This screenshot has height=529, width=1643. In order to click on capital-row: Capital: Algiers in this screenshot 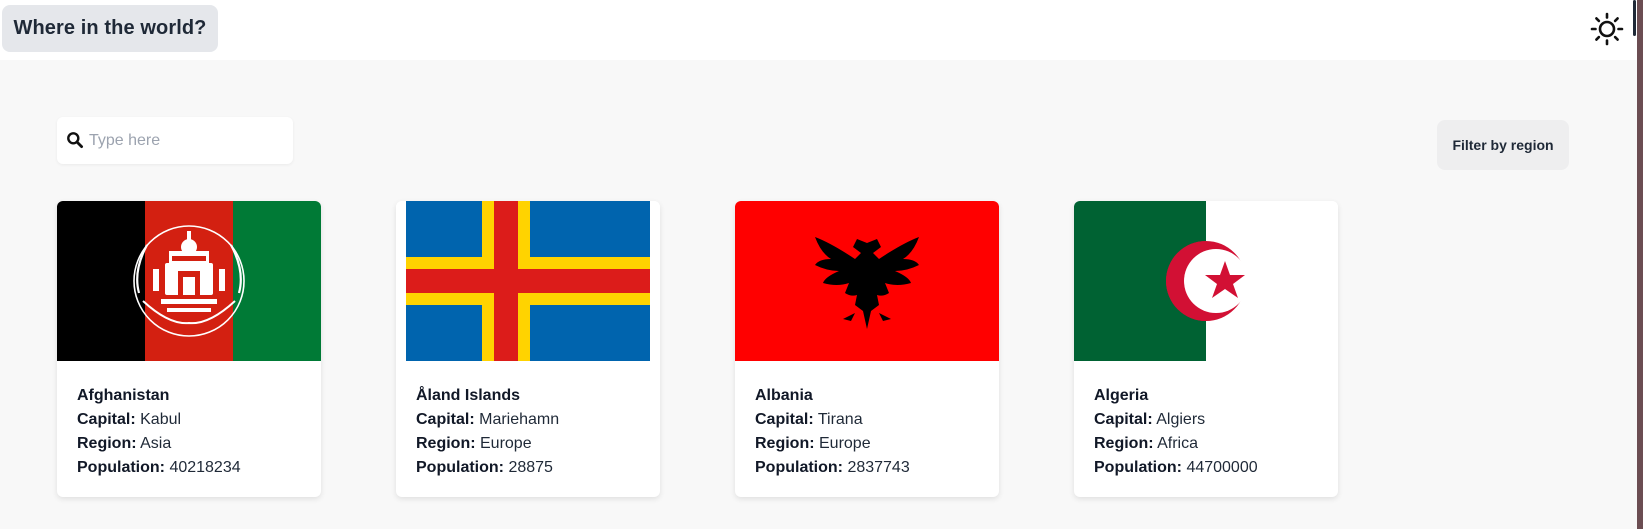, I will do `click(1209, 420)`.